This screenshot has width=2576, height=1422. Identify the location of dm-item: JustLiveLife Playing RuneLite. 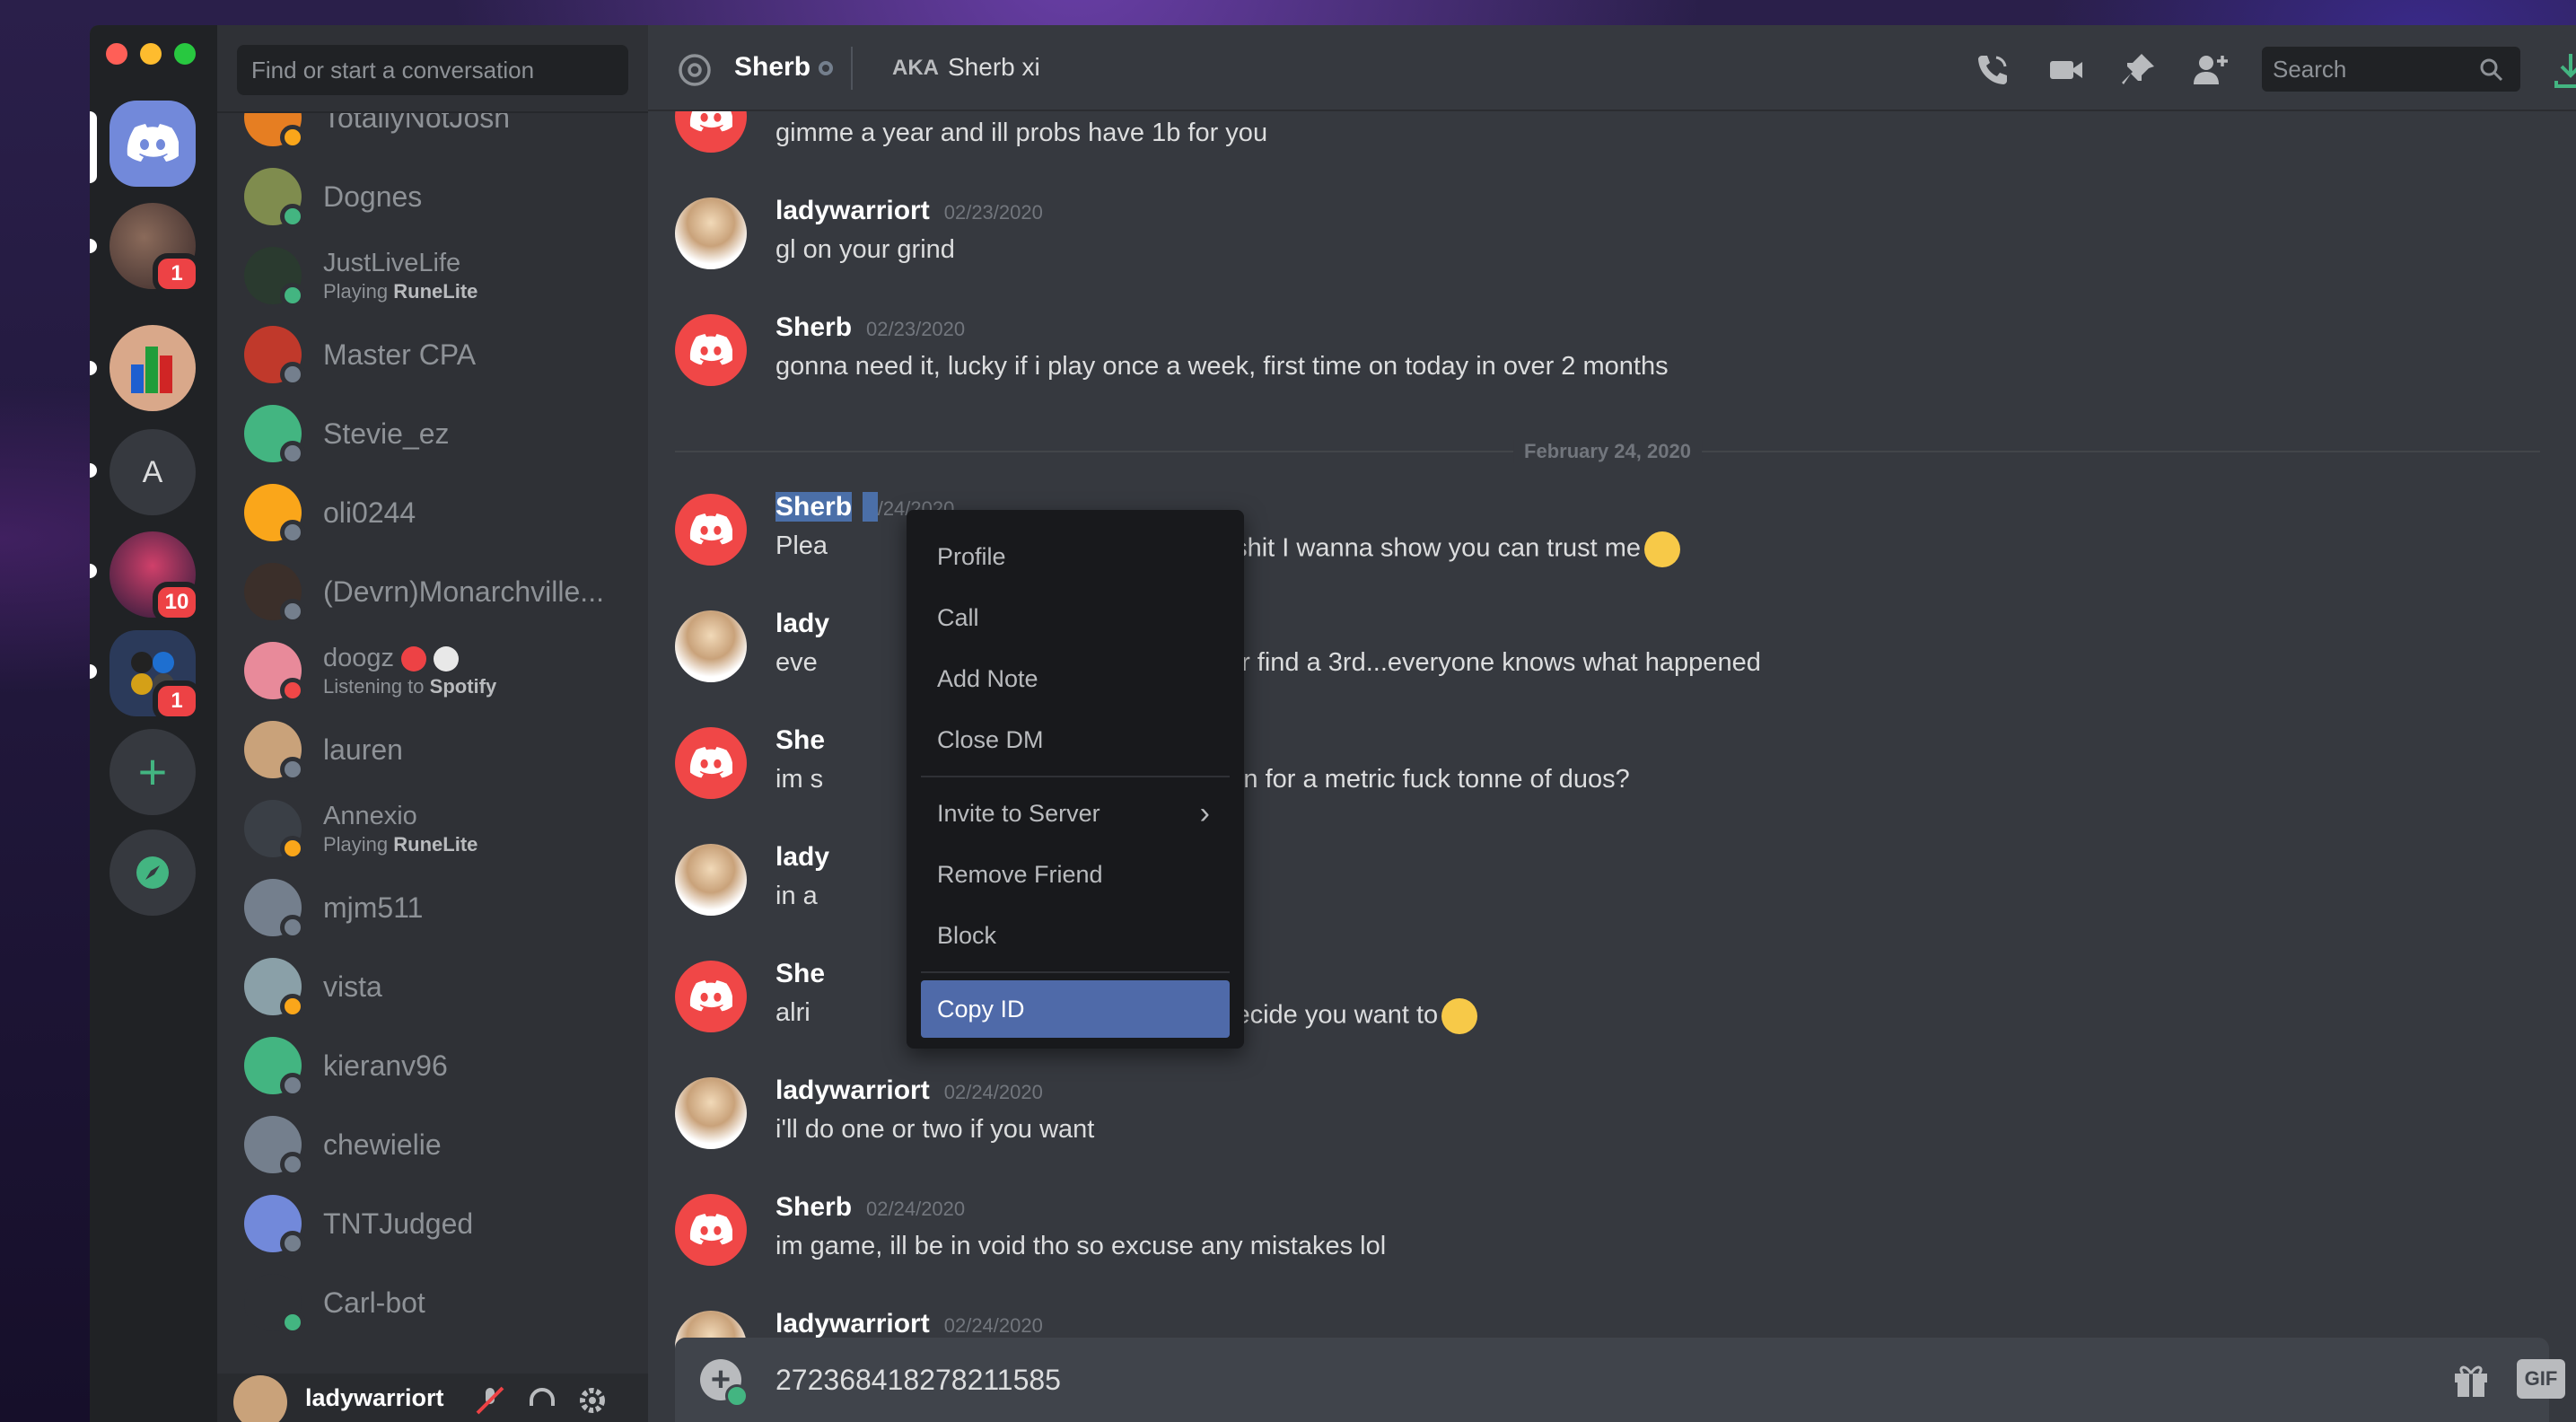
(432, 275).